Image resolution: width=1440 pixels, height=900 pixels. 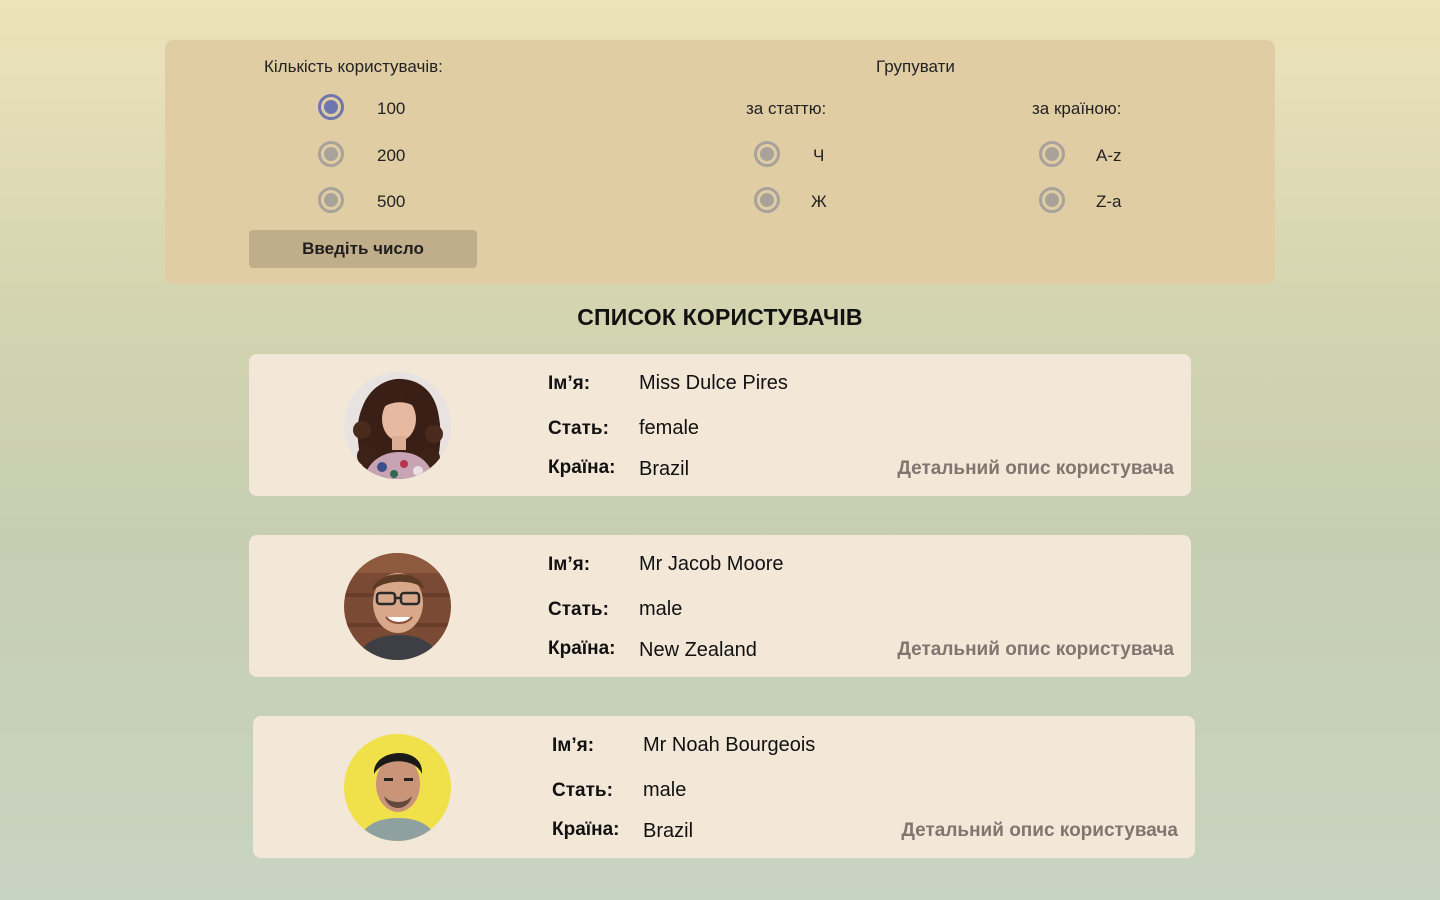 I want to click on man-glasses-photo-icon, so click(x=397, y=606).